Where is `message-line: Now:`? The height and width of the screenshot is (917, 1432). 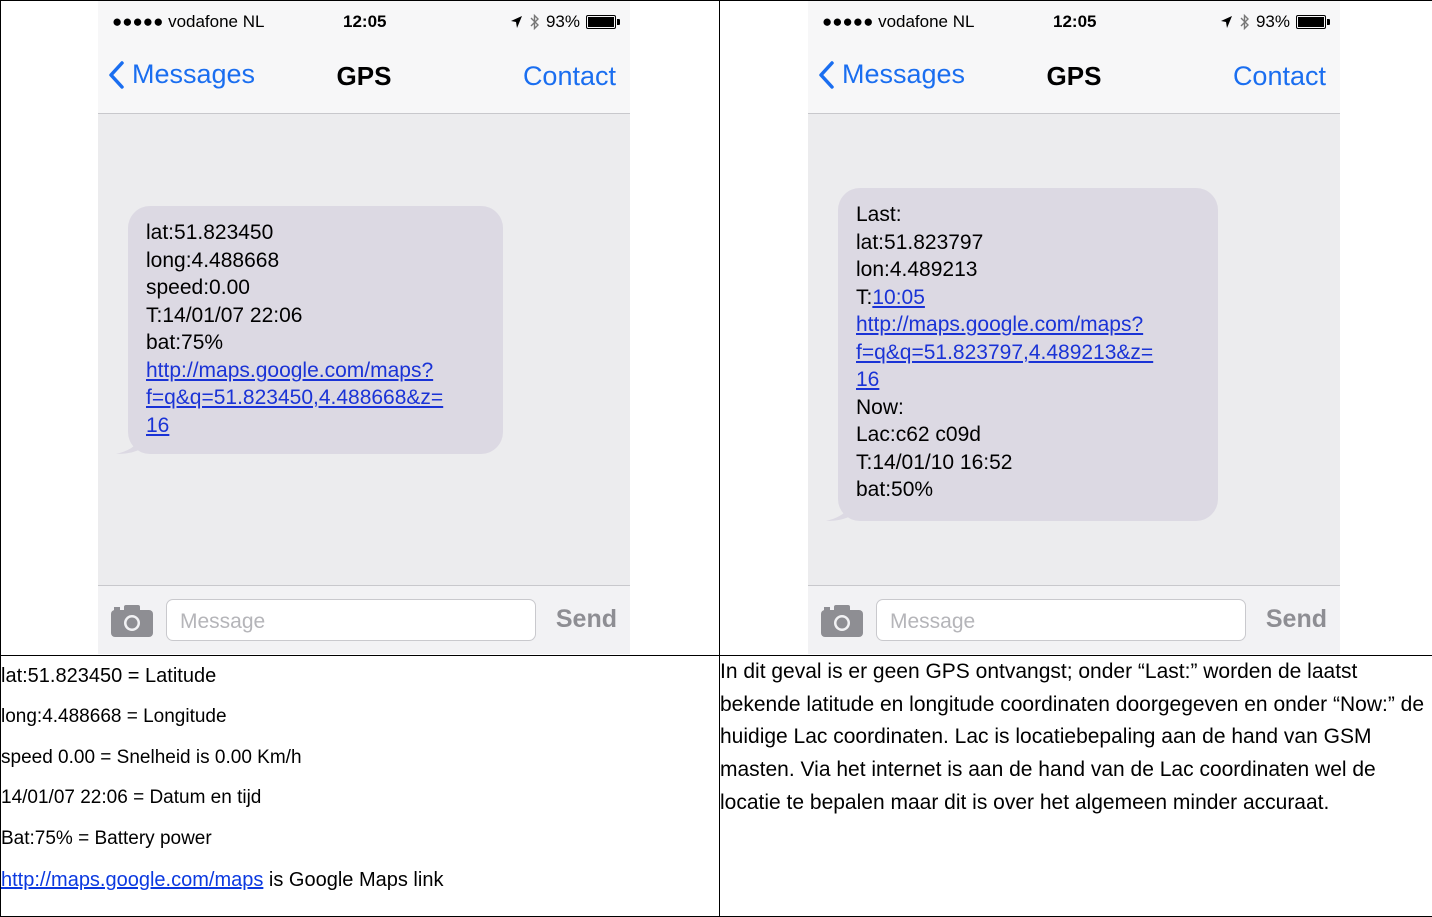
message-line: Now: is located at coordinates (880, 407).